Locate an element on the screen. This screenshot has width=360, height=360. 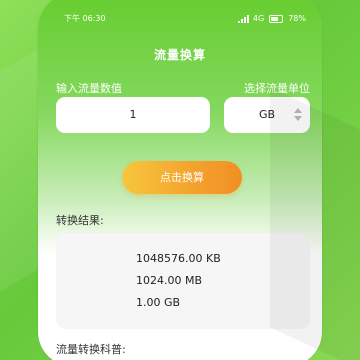
value-input-text: 1 is located at coordinates (133, 114).